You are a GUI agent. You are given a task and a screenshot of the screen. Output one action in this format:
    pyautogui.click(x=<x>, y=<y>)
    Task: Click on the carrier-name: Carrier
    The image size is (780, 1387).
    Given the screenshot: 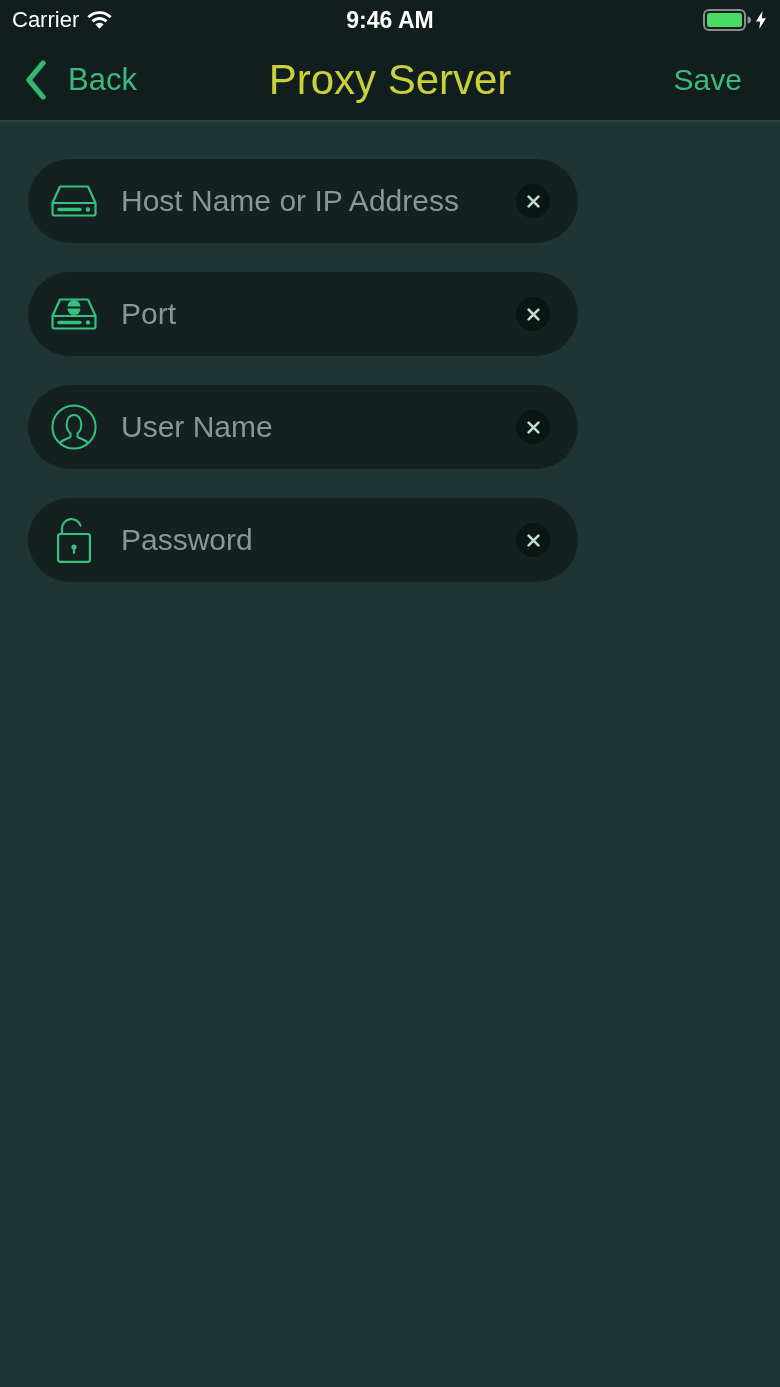 What is the action you would take?
    pyautogui.click(x=46, y=20)
    